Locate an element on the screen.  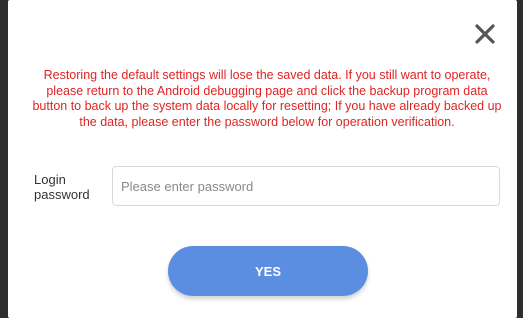
close-icon is located at coordinates (485, 34).